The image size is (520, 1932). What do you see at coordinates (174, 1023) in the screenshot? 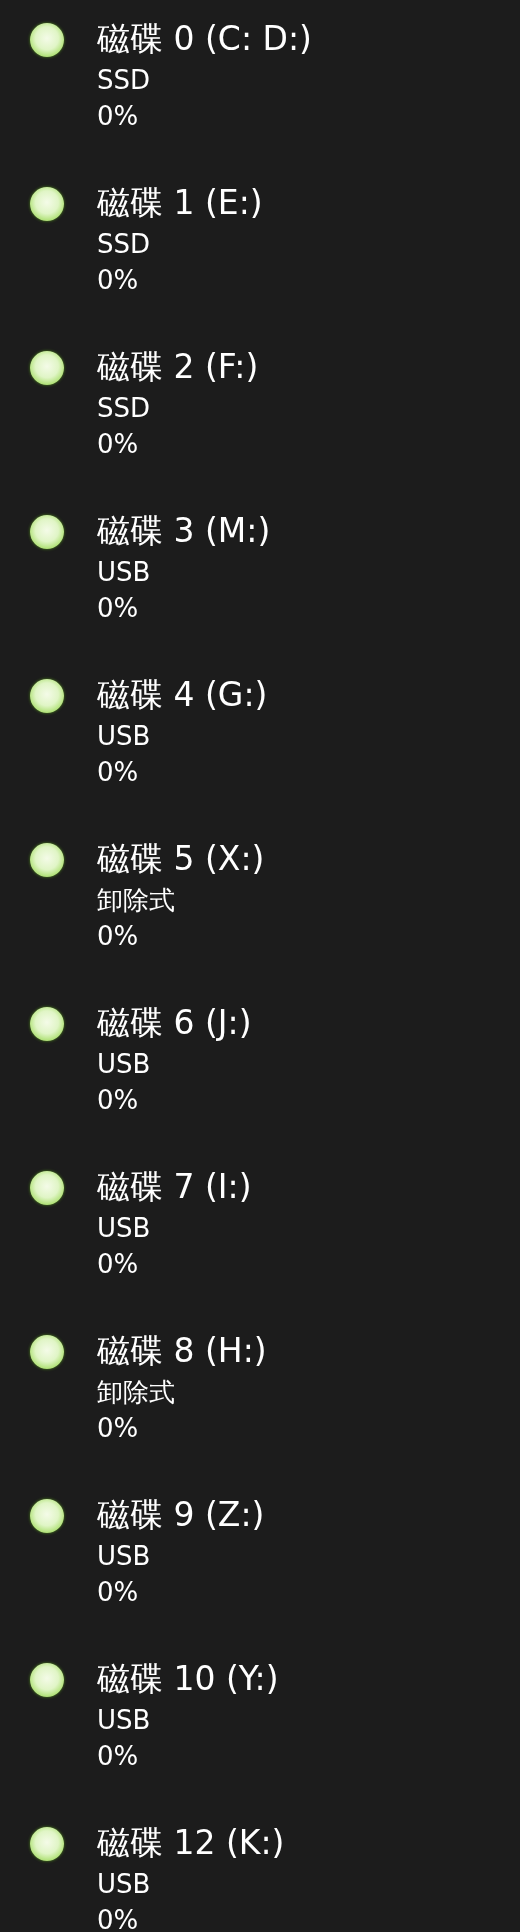
I see `disk-title: 磁碟 6 (J:)` at bounding box center [174, 1023].